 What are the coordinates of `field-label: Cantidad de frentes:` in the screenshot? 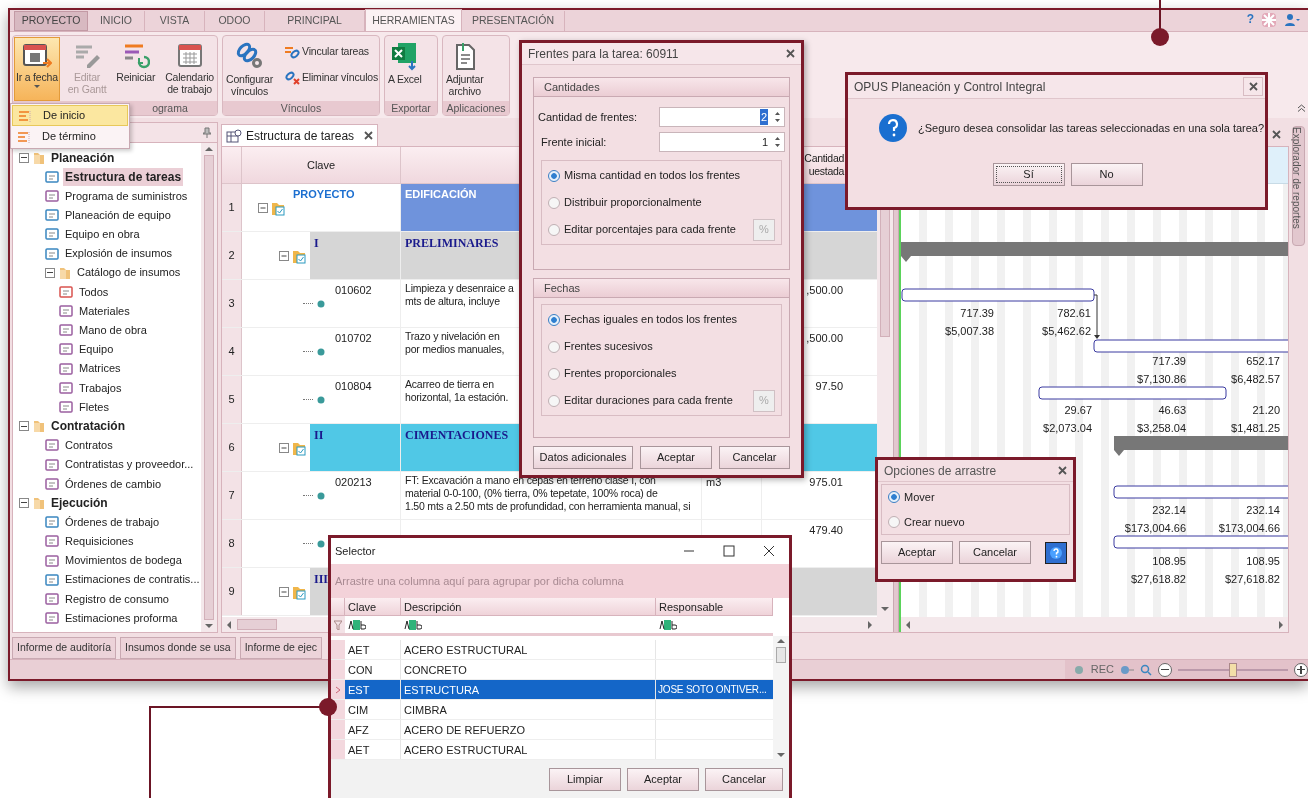 It's located at (588, 117).